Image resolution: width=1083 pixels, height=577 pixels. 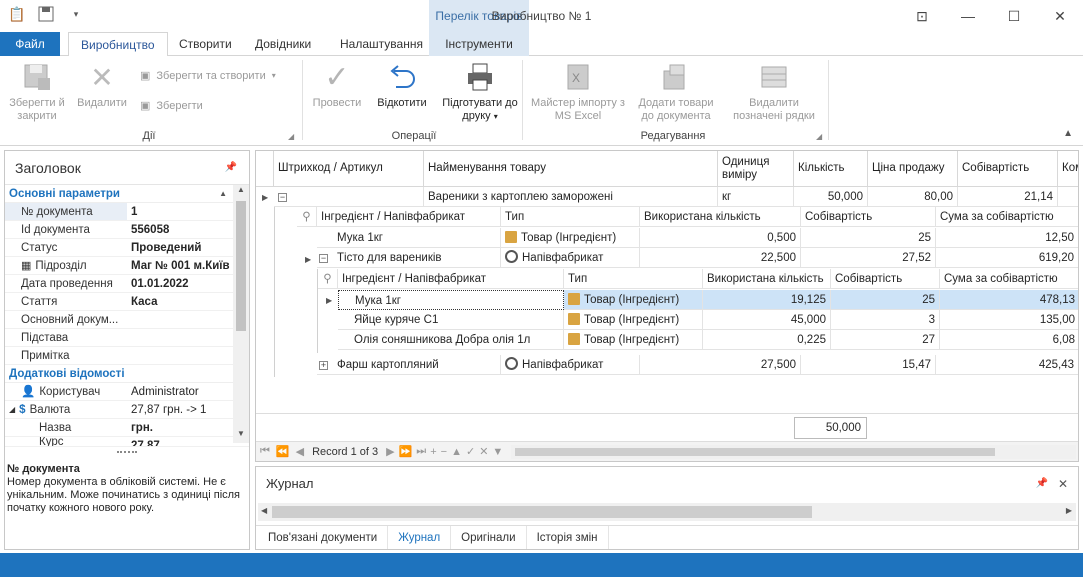 I want to click on cell-price: 80,00, so click(x=913, y=197).